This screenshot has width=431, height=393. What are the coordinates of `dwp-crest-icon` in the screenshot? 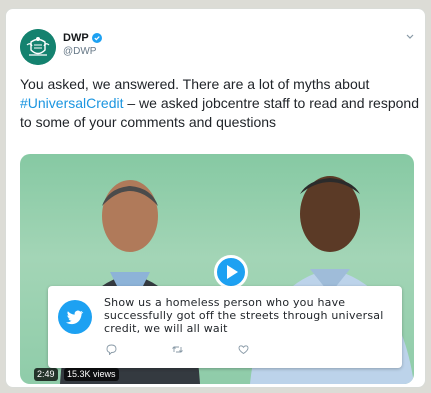 It's located at (38, 47).